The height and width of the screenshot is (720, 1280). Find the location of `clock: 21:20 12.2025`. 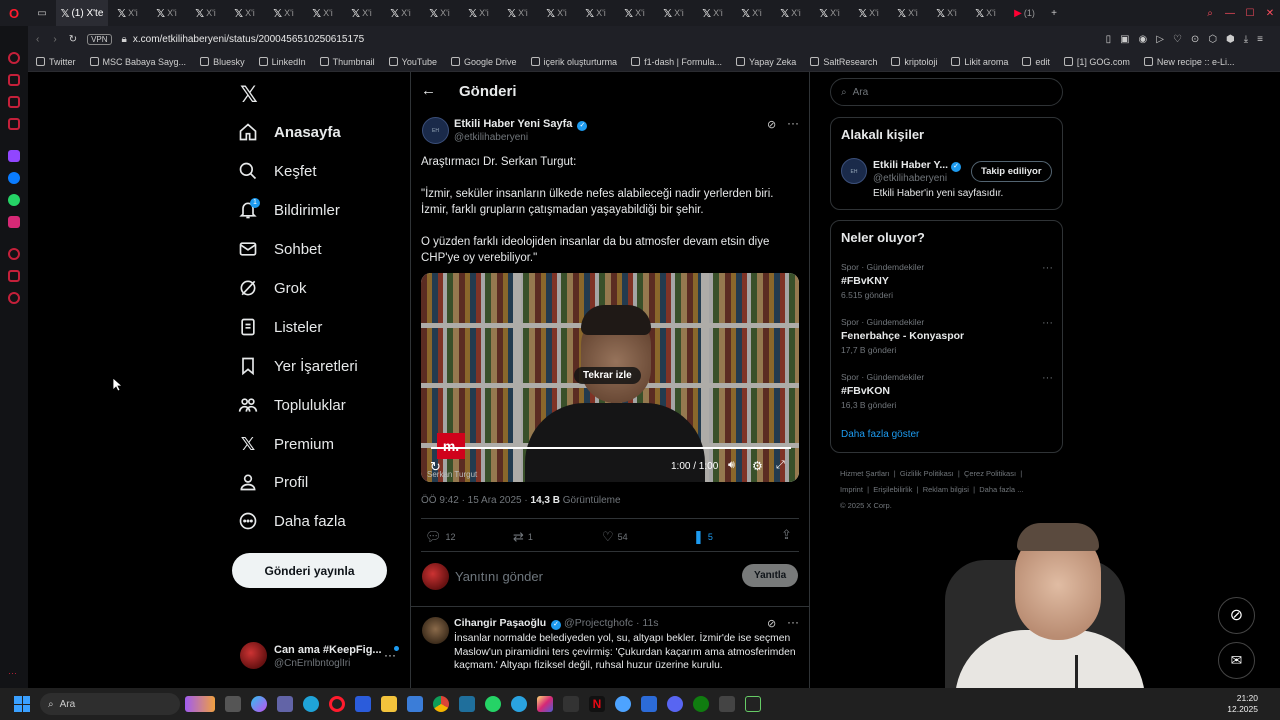

clock: 21:20 12.2025 is located at coordinates (1242, 704).